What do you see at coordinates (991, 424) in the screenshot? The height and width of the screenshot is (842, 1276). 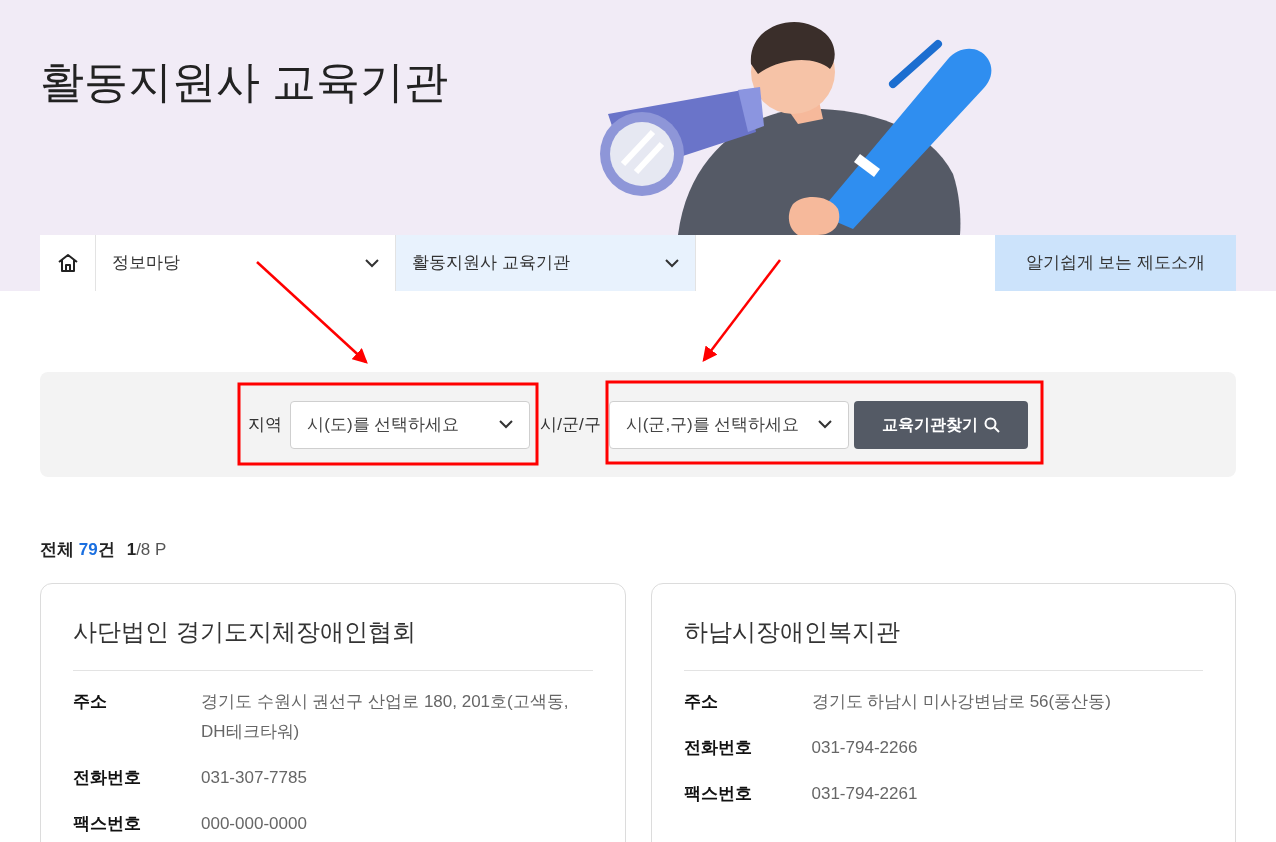 I see `search-icon` at bounding box center [991, 424].